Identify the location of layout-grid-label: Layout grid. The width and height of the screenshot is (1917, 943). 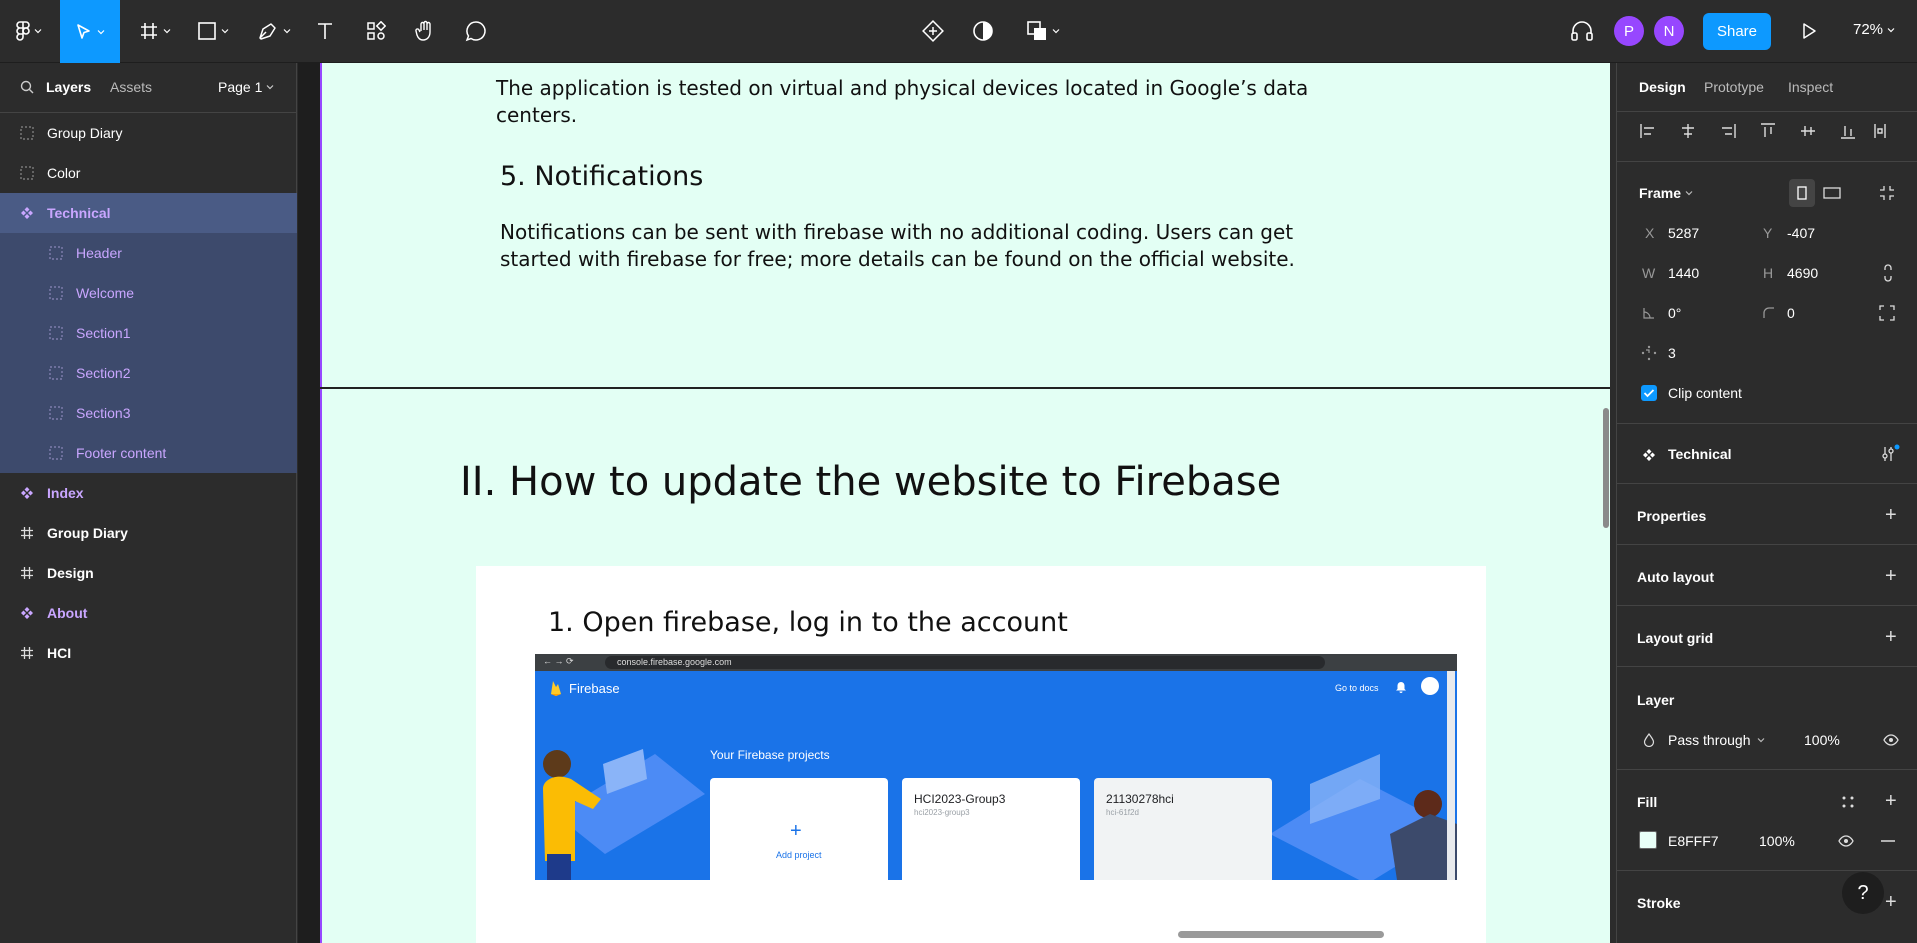
(1675, 638).